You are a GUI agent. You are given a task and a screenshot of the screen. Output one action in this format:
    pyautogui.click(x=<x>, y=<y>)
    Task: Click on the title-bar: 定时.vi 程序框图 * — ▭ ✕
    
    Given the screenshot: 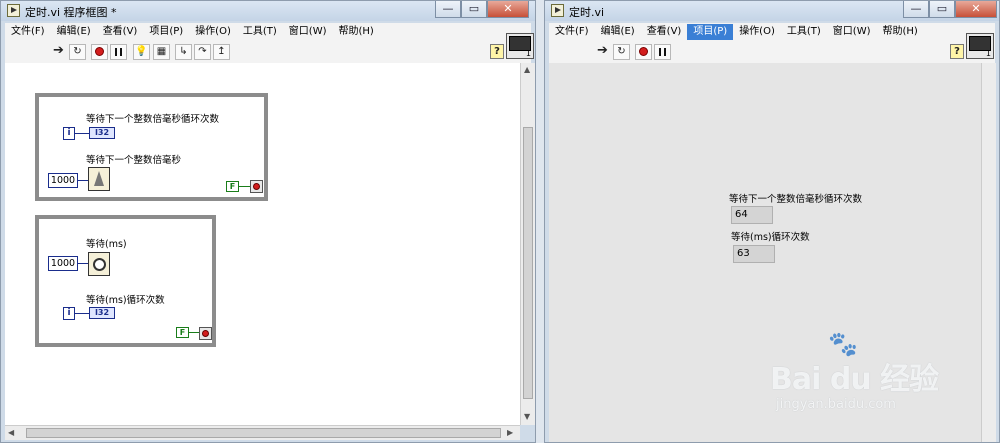 What is the action you would take?
    pyautogui.click(x=268, y=11)
    